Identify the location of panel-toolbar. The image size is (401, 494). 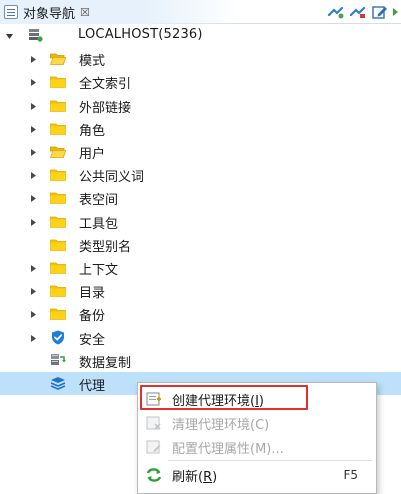
(363, 12).